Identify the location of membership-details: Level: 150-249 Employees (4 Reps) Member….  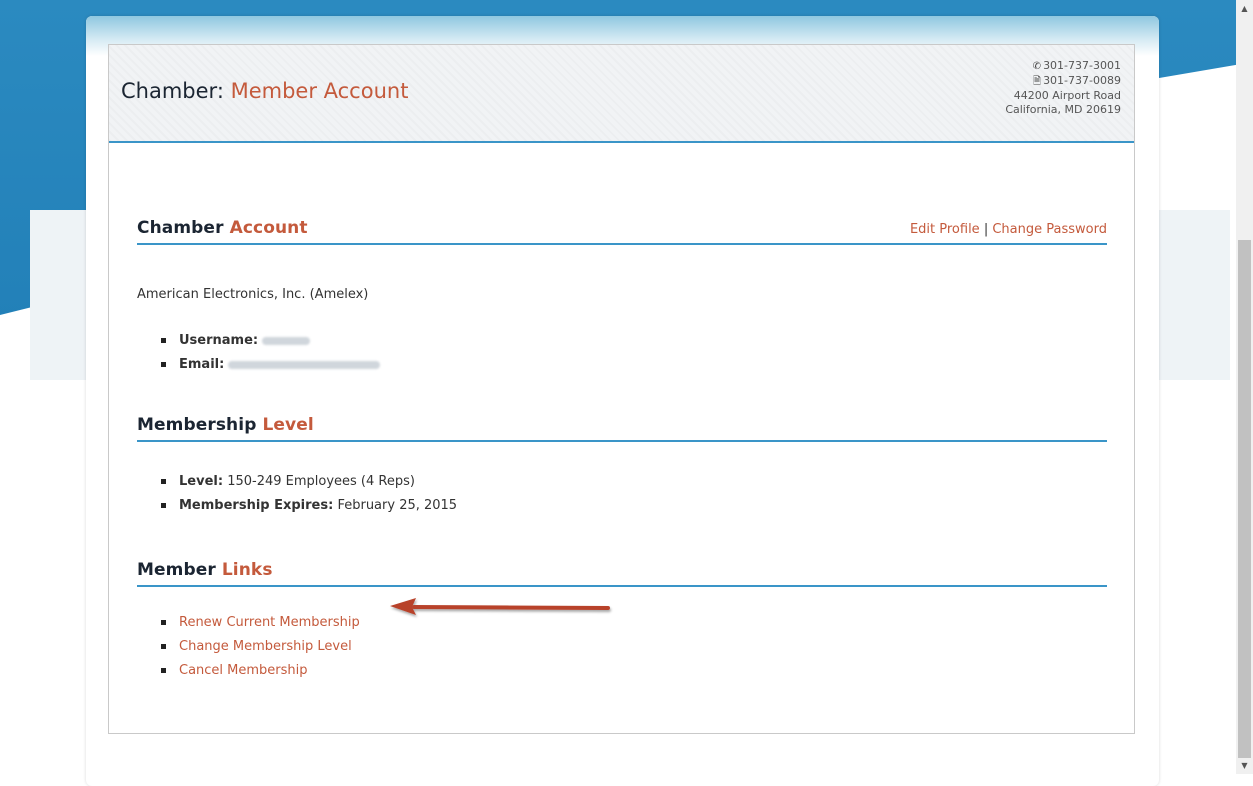
(307, 497).